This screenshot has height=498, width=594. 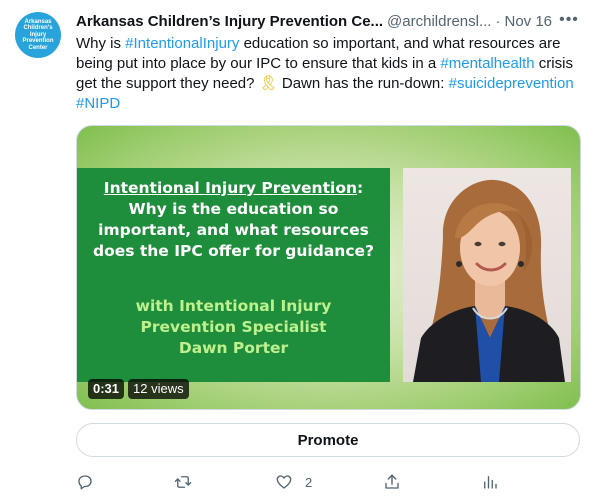 I want to click on video-subtitle-line: with Intentional Injury, so click(x=233, y=306).